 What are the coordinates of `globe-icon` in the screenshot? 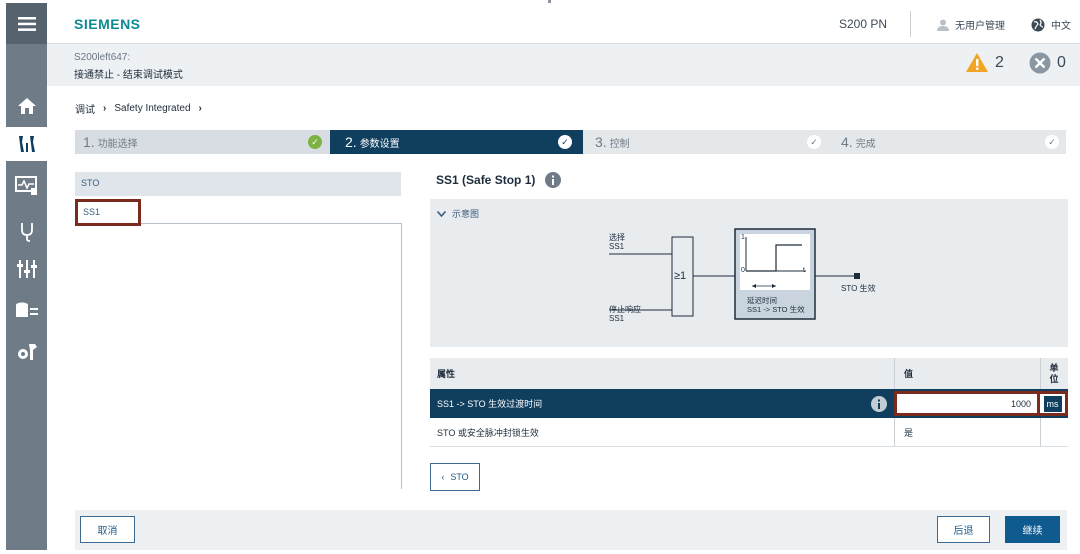 It's located at (1038, 24).